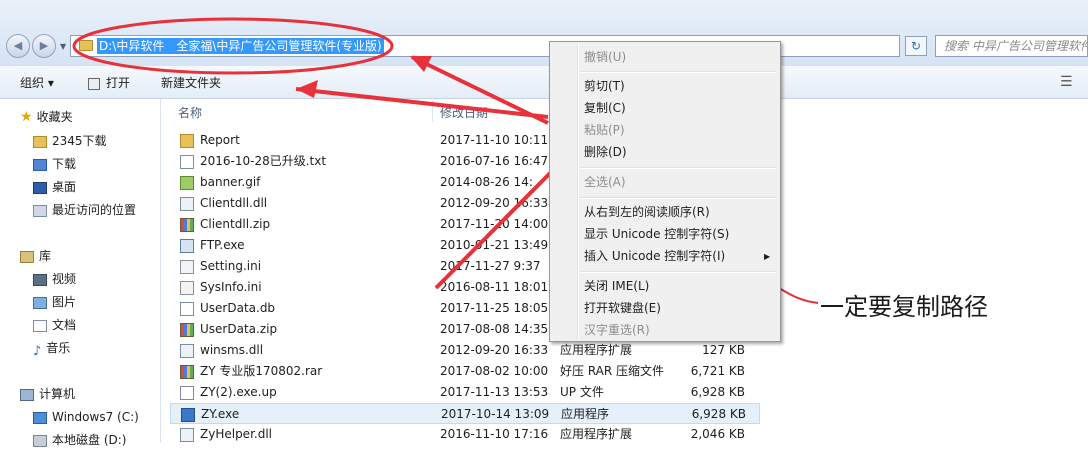  I want to click on submenu-arrow-icon: ▶, so click(767, 256).